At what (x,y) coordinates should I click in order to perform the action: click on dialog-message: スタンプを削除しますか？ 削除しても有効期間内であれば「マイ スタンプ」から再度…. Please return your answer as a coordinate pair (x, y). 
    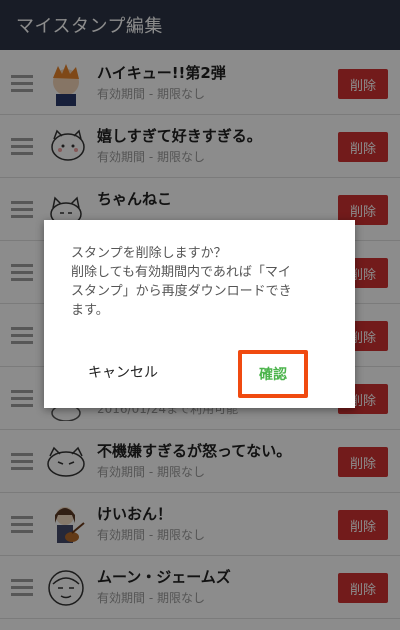
    Looking at the image, I should click on (206, 282).